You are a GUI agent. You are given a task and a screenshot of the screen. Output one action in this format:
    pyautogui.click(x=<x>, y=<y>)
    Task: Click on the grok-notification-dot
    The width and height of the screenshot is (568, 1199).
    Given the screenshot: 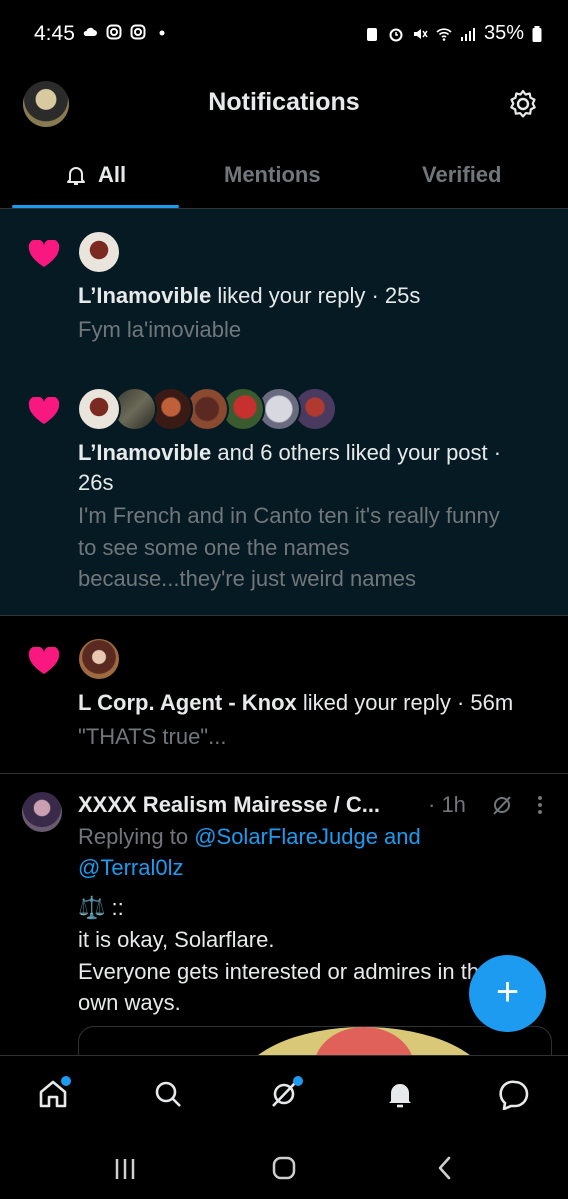 What is the action you would take?
    pyautogui.click(x=298, y=1081)
    